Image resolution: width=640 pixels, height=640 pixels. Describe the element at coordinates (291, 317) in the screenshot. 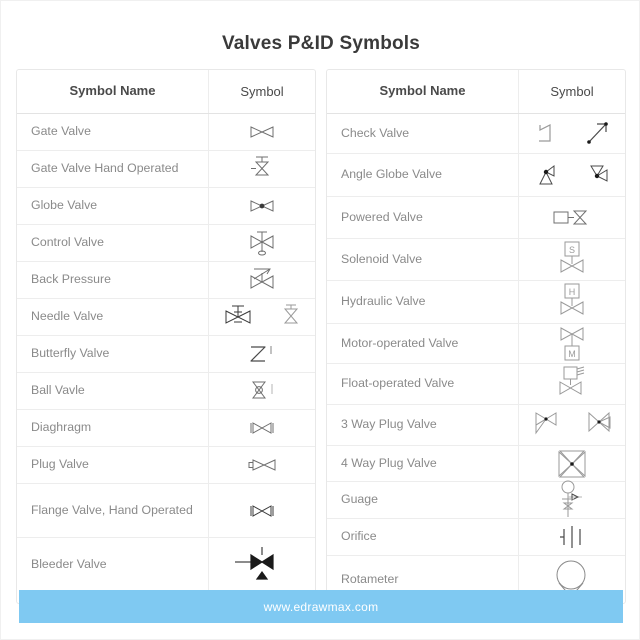

I see `needle-valve-alt-icon` at that location.